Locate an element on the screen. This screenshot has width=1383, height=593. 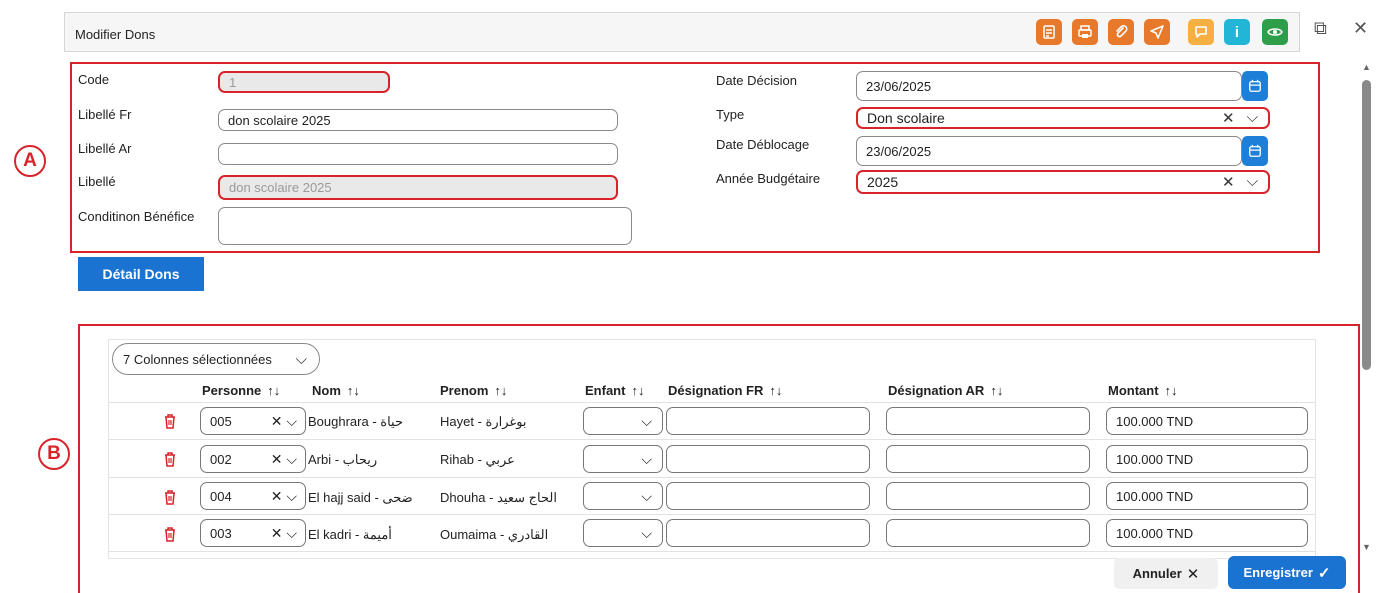
type-select: Don scolaire ✕ ⌵ is located at coordinates (1063, 118).